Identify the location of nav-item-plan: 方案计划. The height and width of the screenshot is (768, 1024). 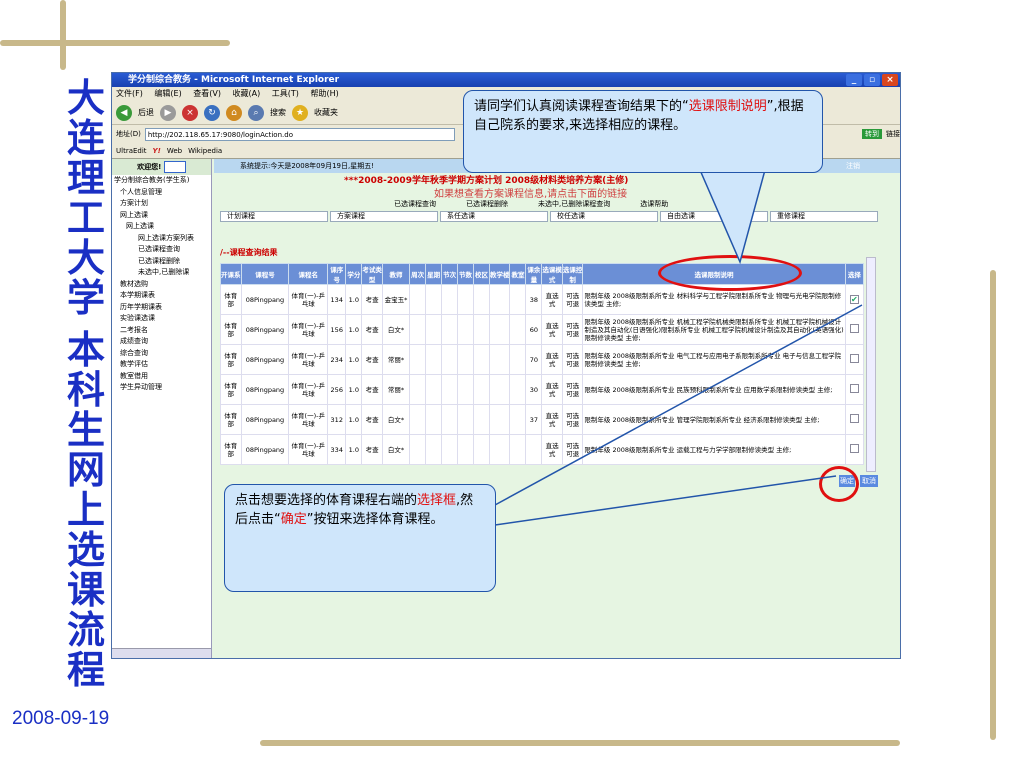
(161, 204).